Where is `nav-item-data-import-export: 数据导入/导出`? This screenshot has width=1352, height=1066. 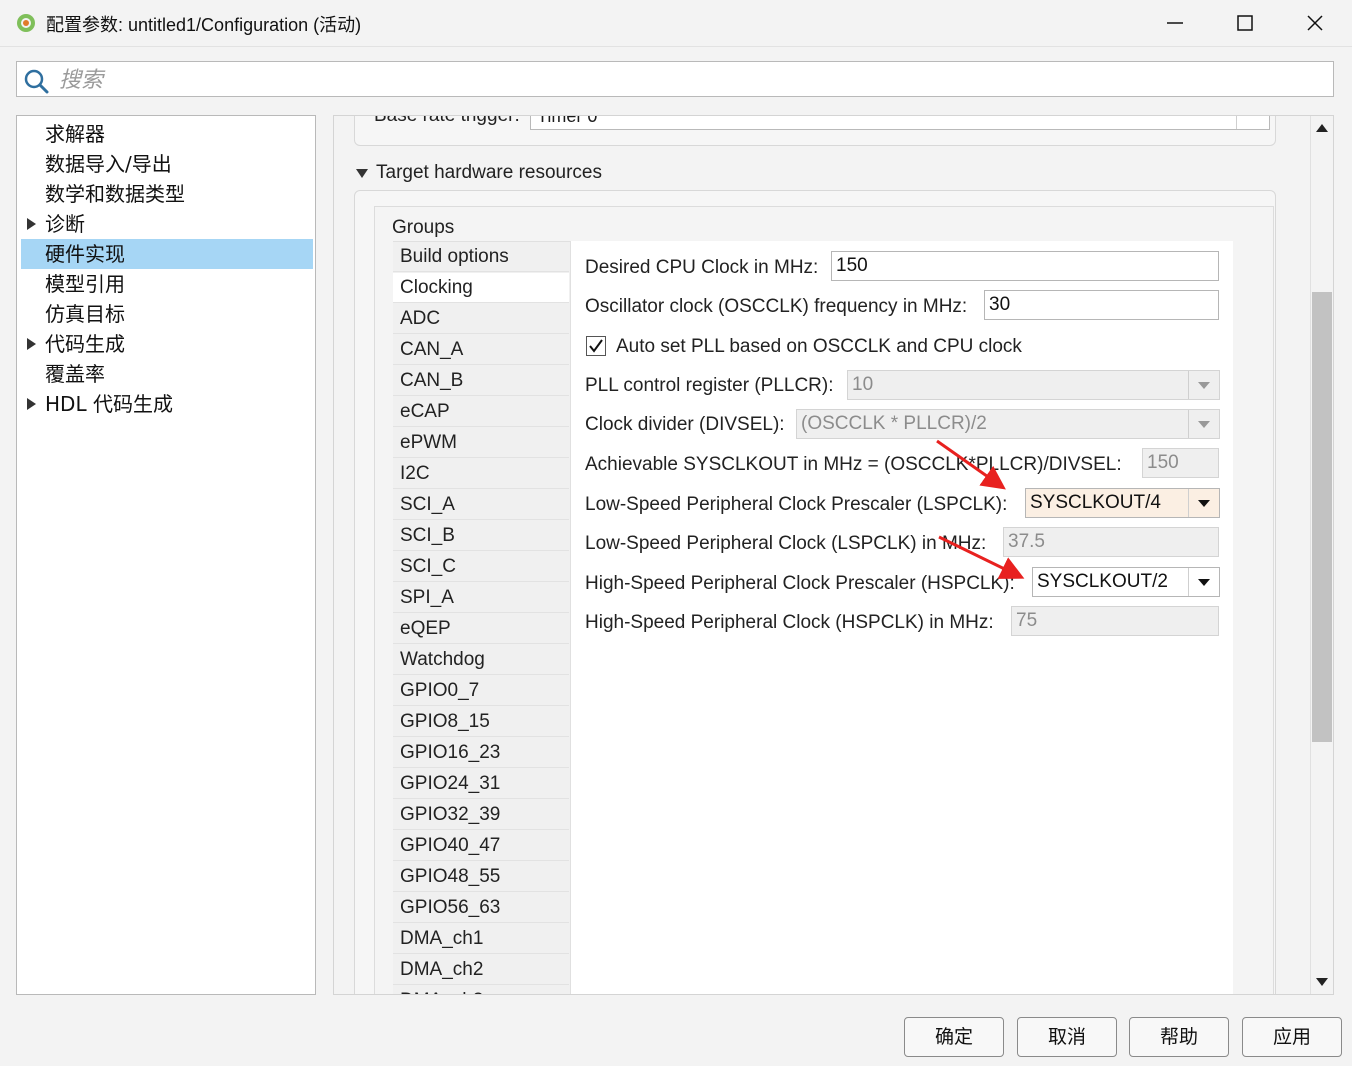
nav-item-data-import-export: 数据导入/导出 is located at coordinates (167, 164).